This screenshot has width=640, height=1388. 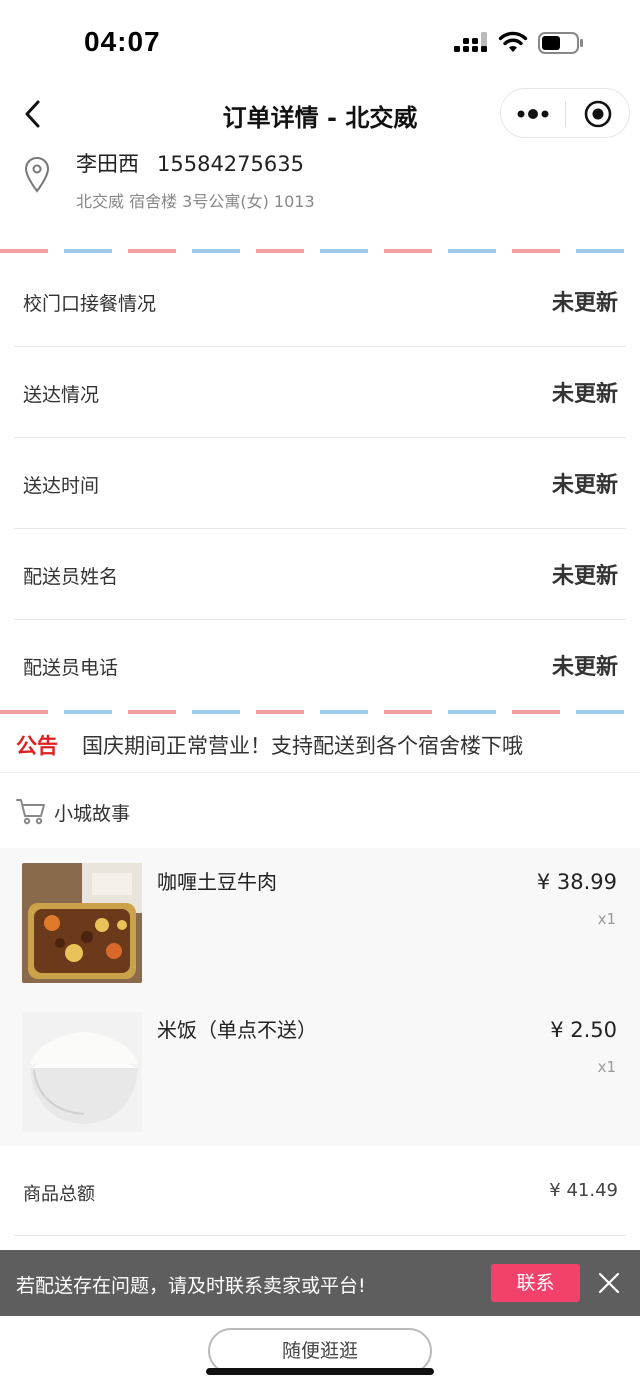 What do you see at coordinates (320, 665) in the screenshot?
I see `info-row-courier-phone: 配送员电话 未更新` at bounding box center [320, 665].